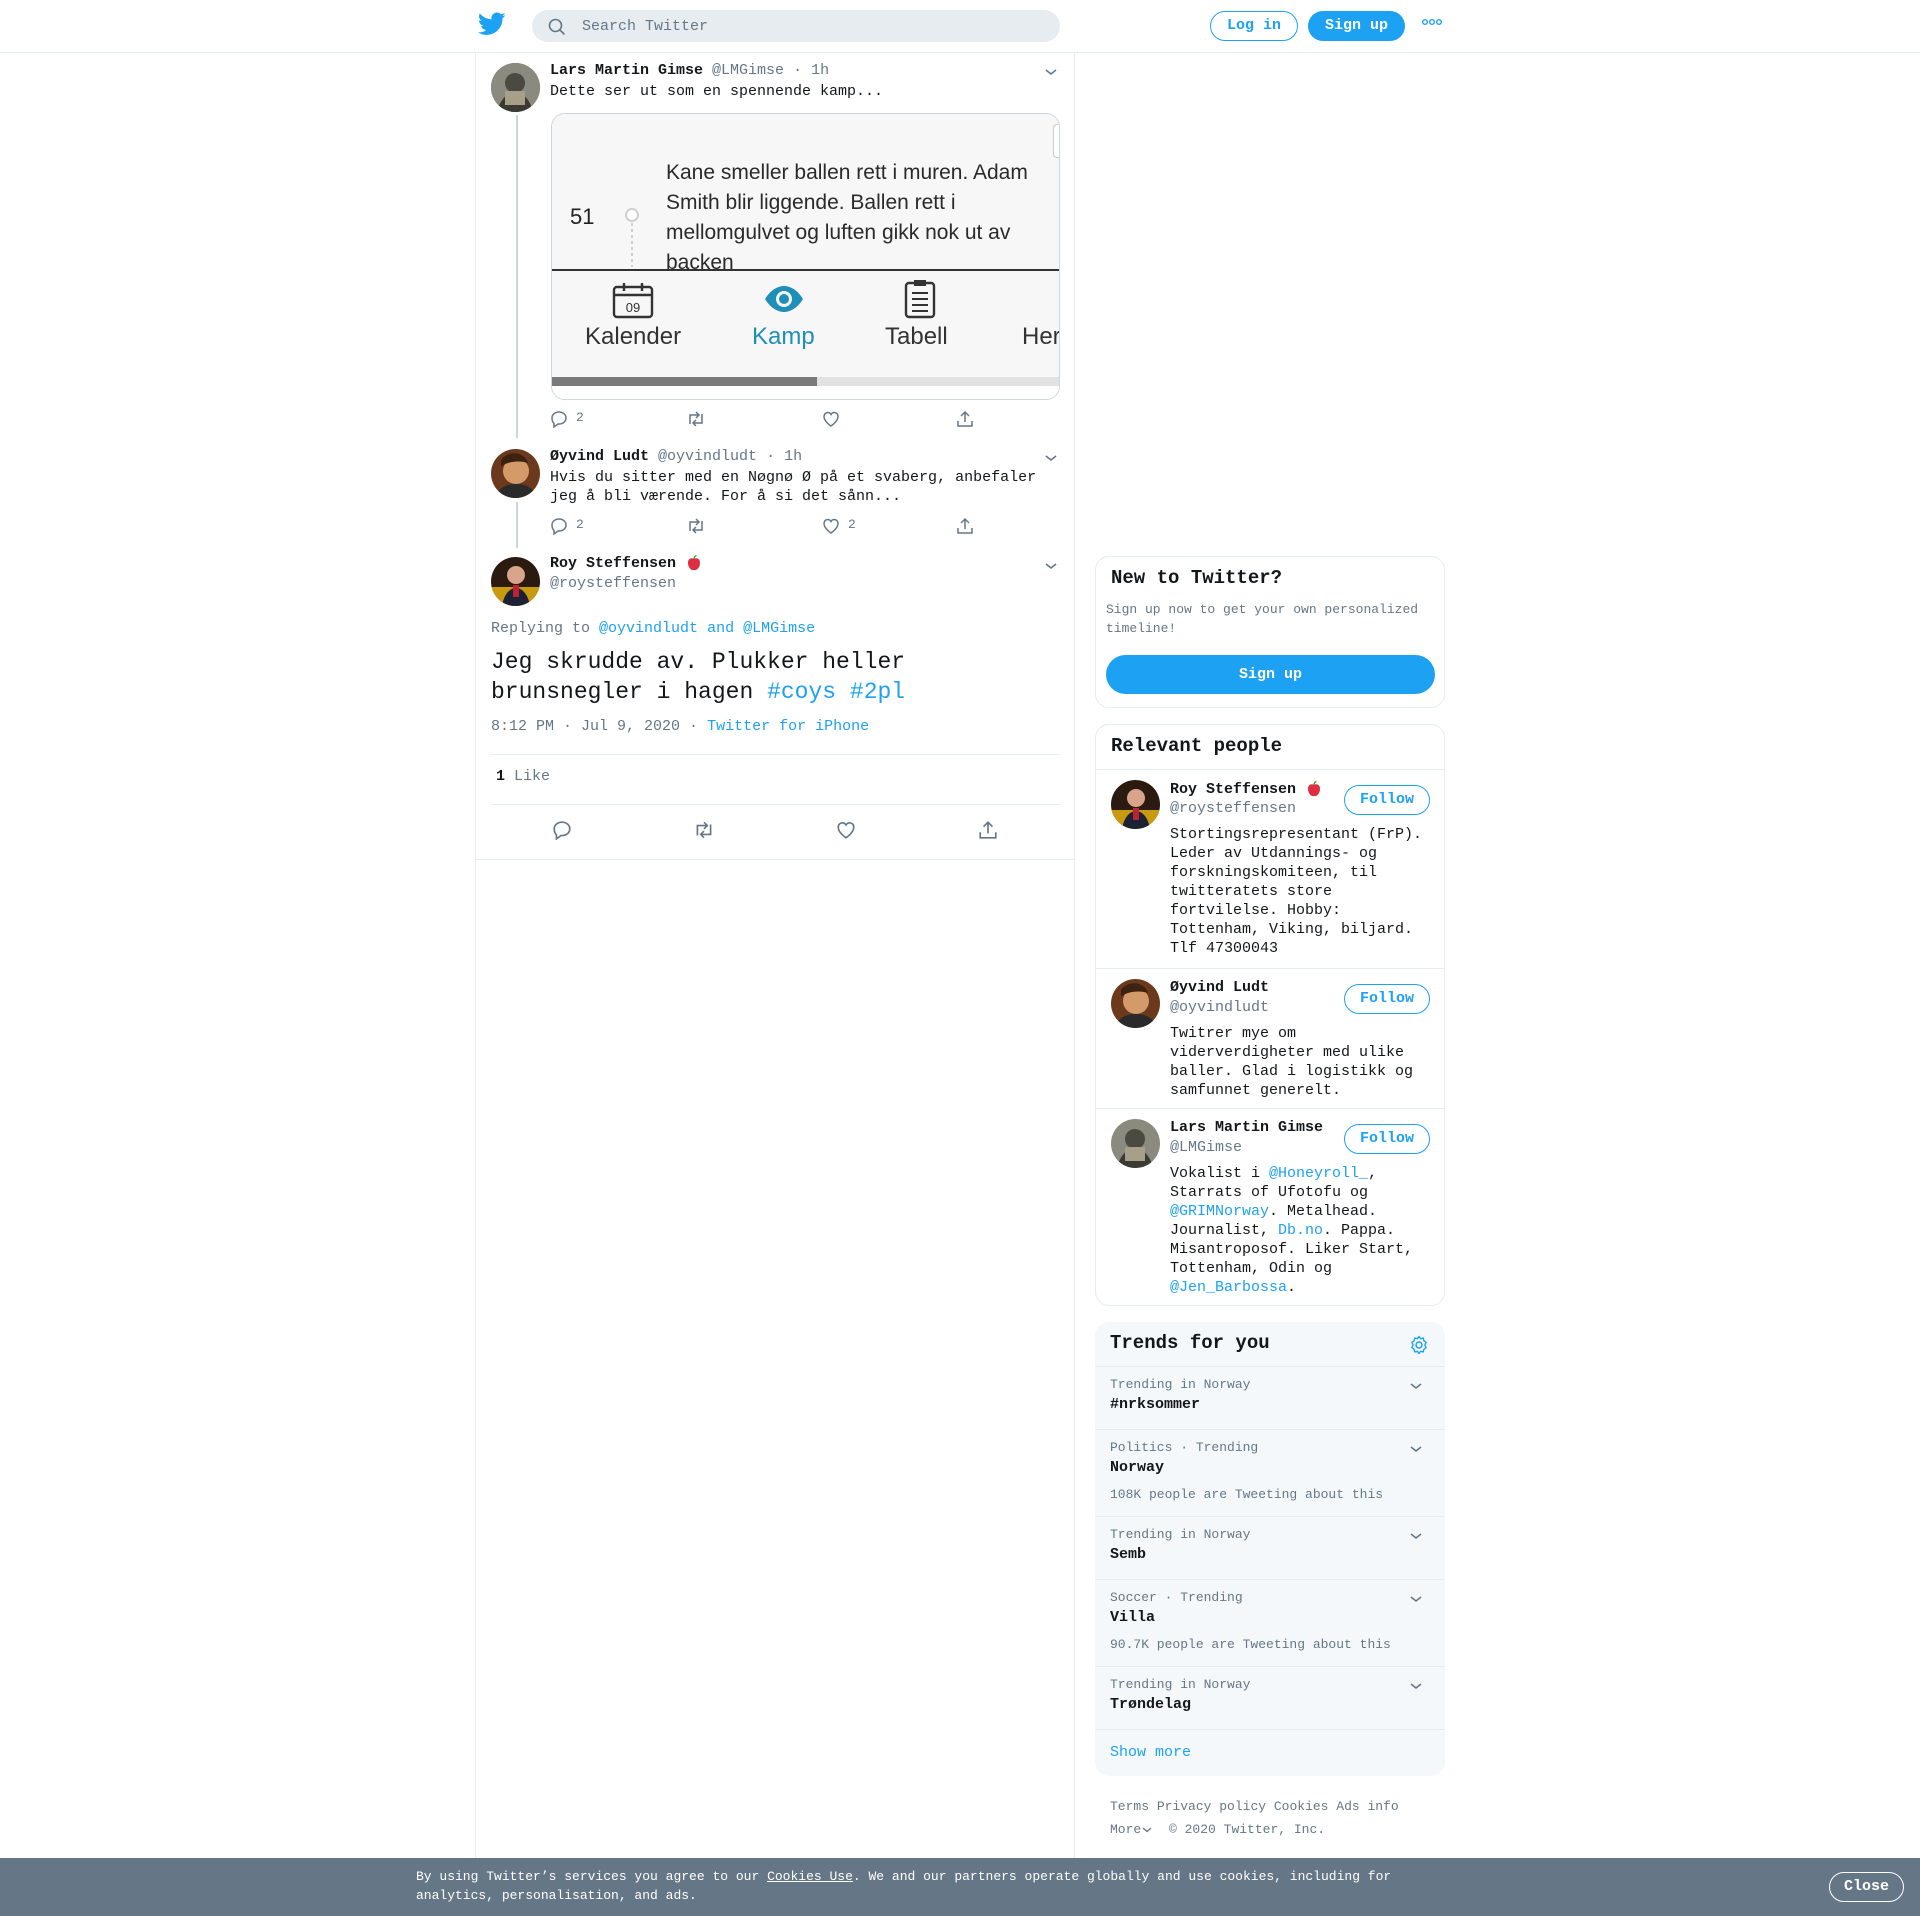  I want to click on user-handle: @oyvindludt, so click(707, 456).